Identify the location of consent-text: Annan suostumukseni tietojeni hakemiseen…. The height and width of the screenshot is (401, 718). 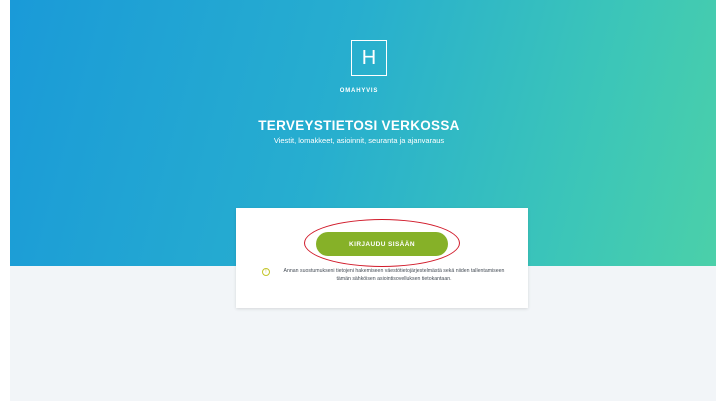
(394, 275).